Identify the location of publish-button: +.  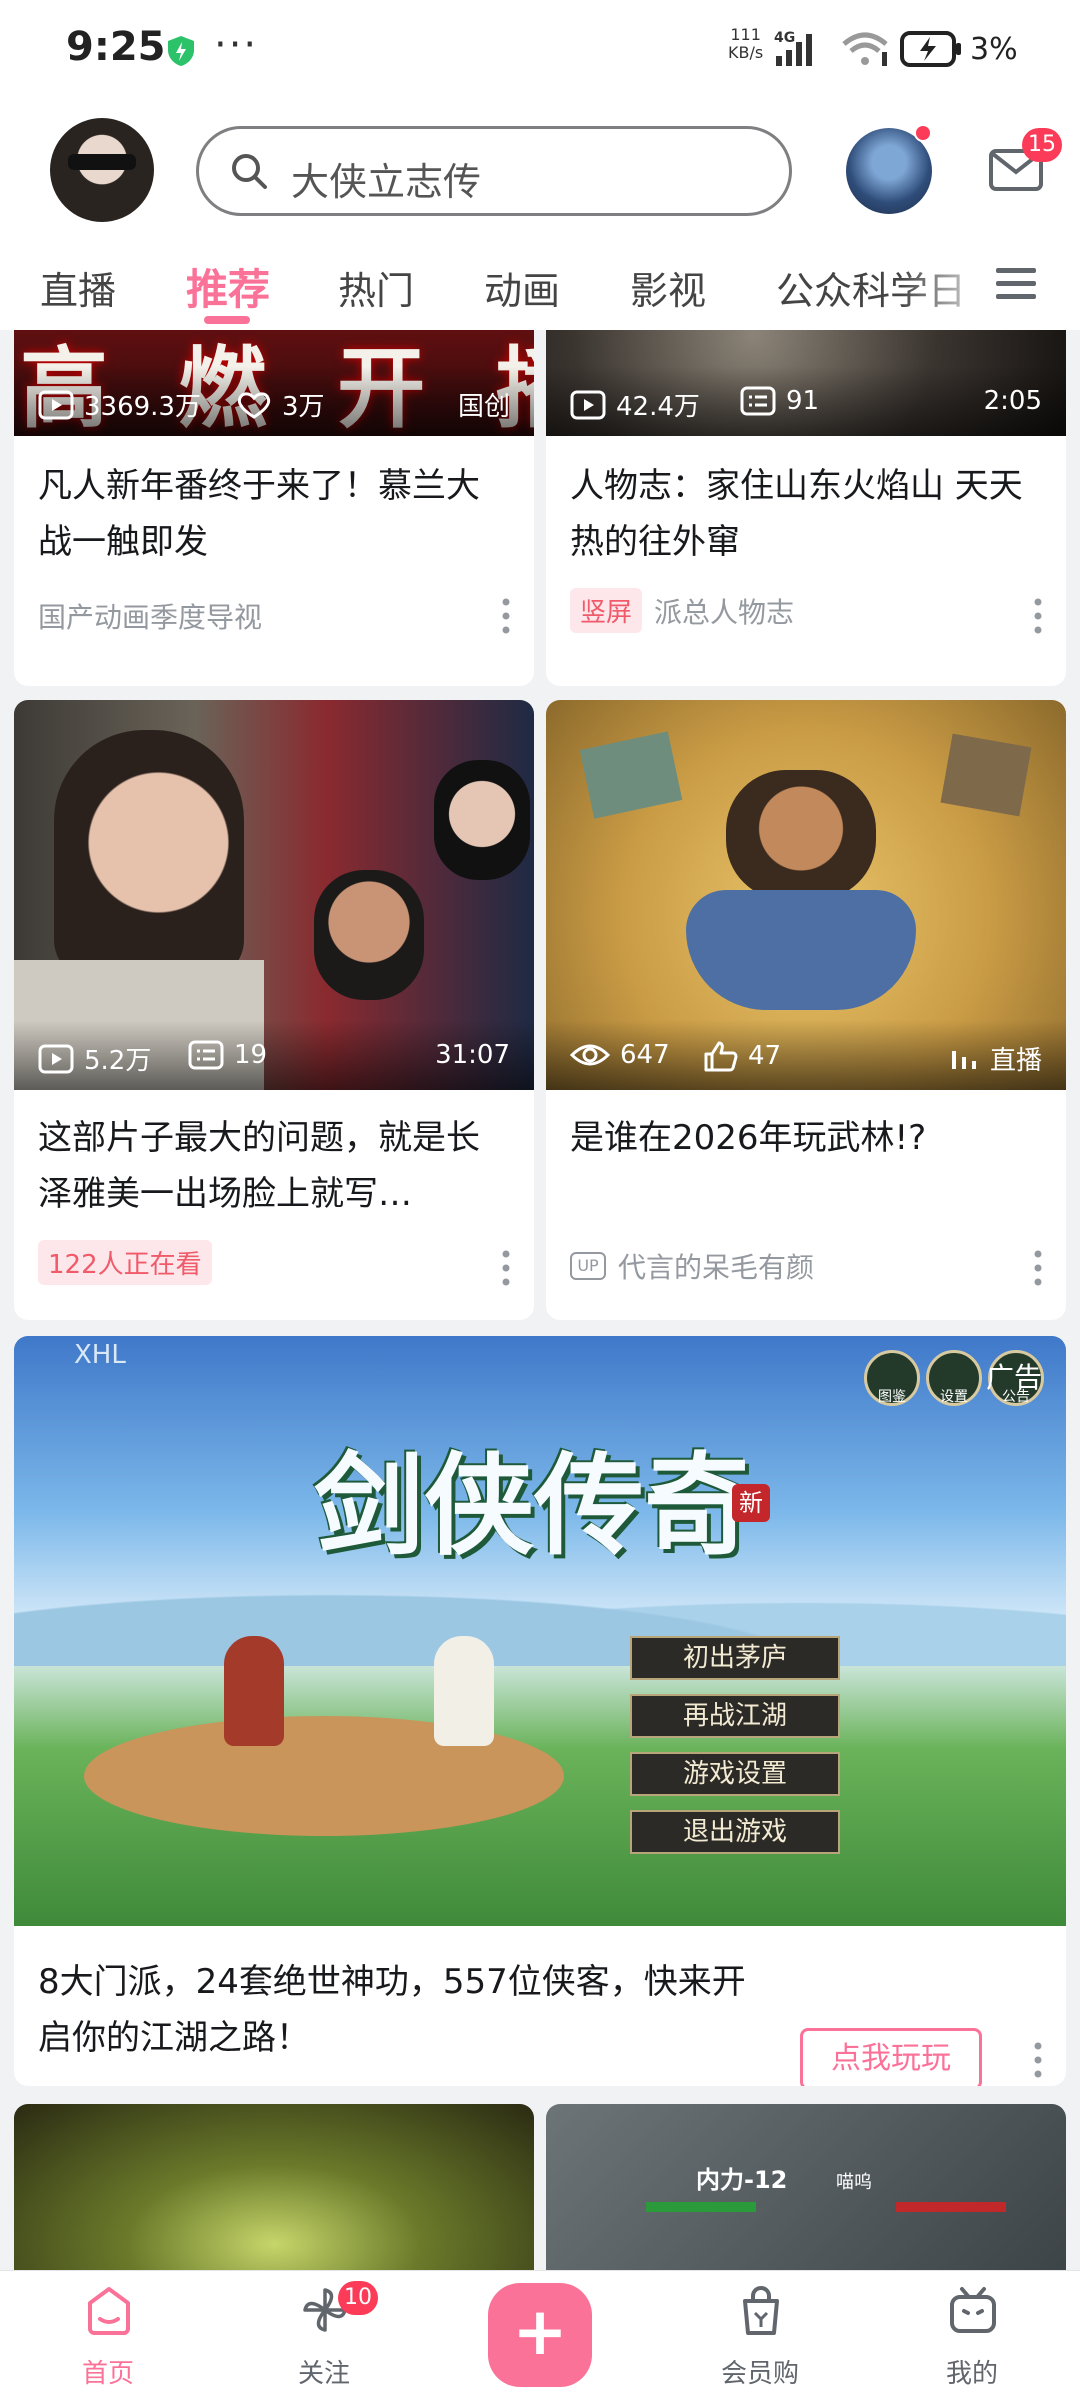
(540, 2335).